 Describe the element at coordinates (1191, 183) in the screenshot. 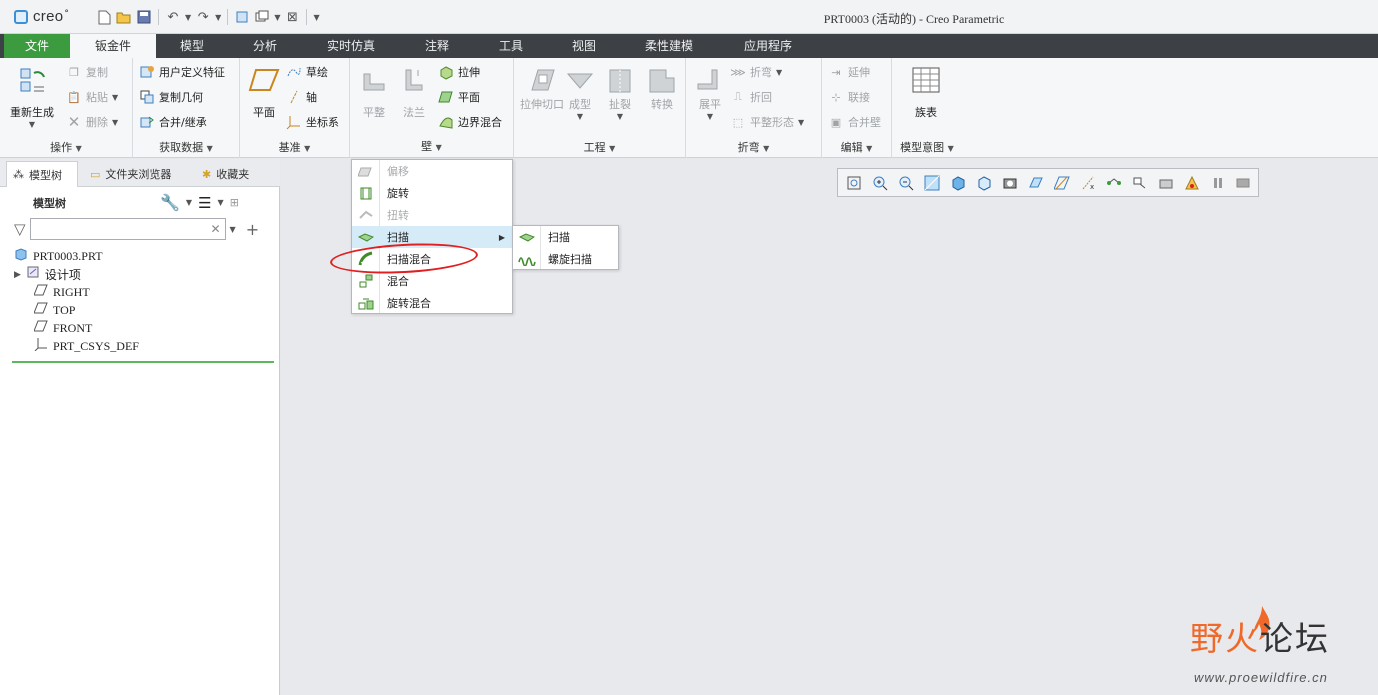

I see `spin-center-icon` at that location.